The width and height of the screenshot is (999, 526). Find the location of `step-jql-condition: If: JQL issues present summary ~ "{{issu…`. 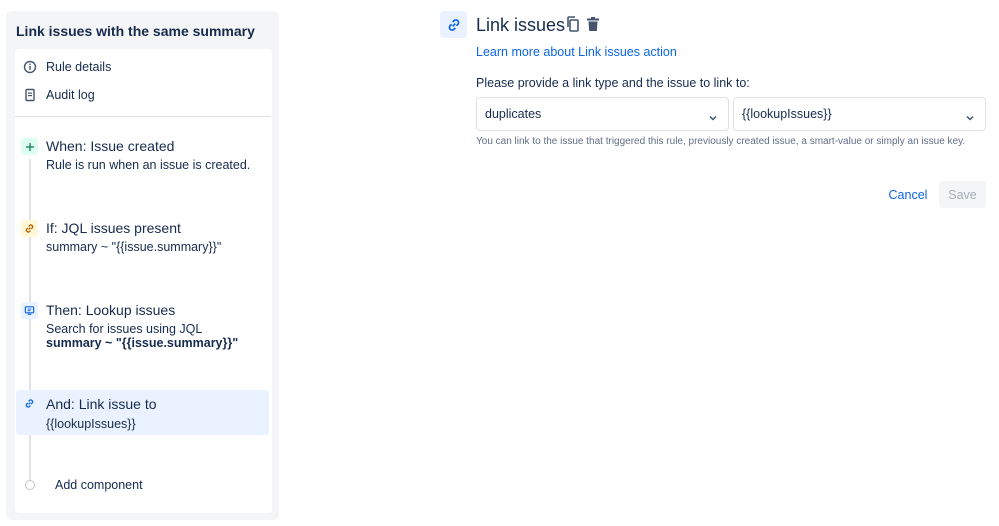

step-jql-condition: If: JQL issues present summary ~ "{{issu… is located at coordinates (142, 241).